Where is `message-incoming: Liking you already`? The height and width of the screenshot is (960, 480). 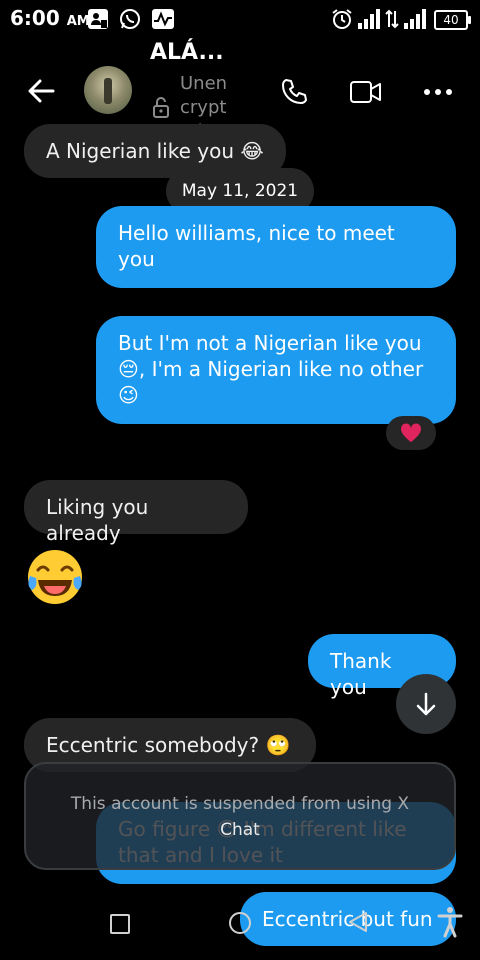 message-incoming: Liking you already is located at coordinates (136, 512).